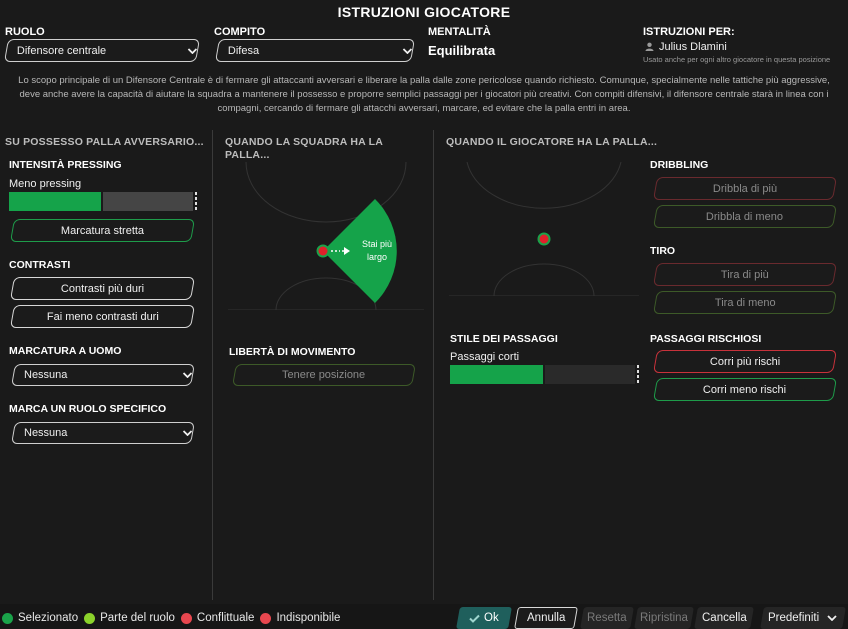 The height and width of the screenshot is (629, 848). What do you see at coordinates (377, 244) in the screenshot?
I see `pitch-label-line1: Stai più` at bounding box center [377, 244].